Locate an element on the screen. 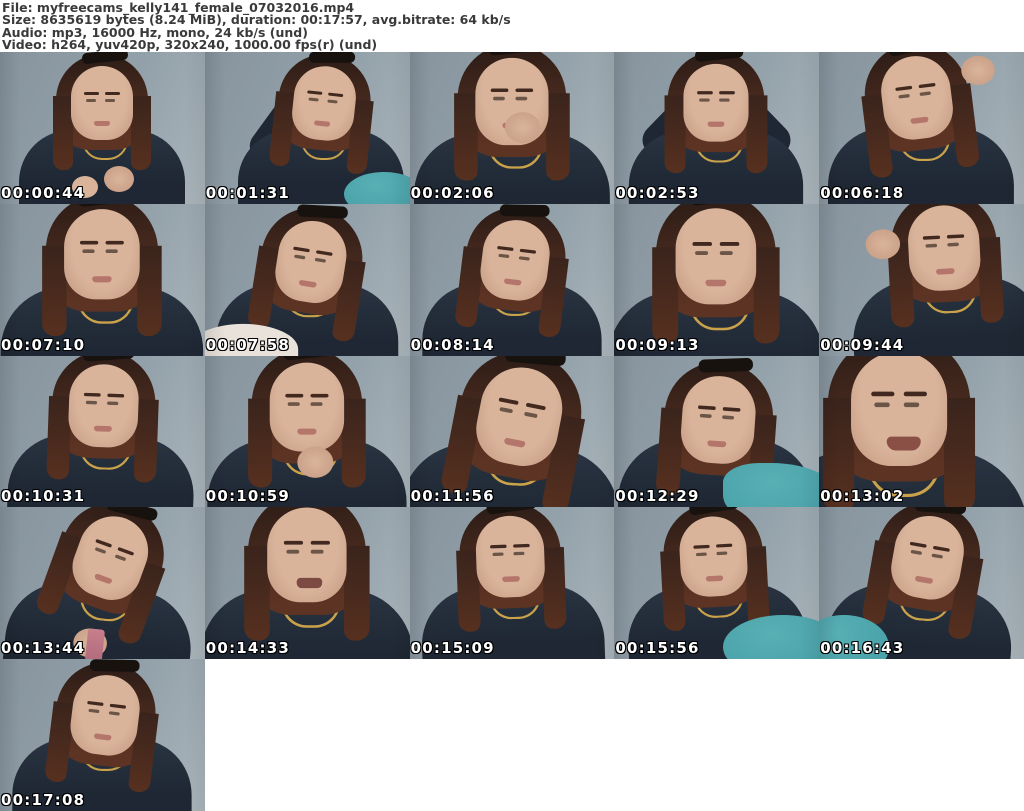 The height and width of the screenshot is (811, 1024). video-thumbnail: 00:02:06 is located at coordinates (512, 128).